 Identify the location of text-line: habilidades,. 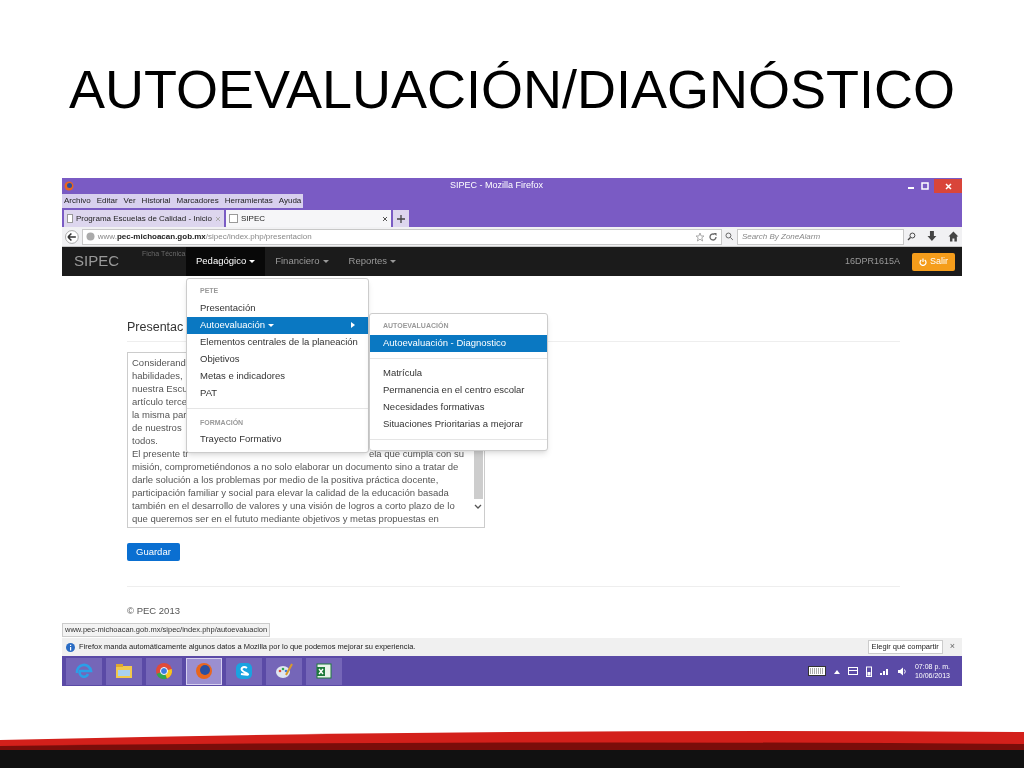
(157, 375).